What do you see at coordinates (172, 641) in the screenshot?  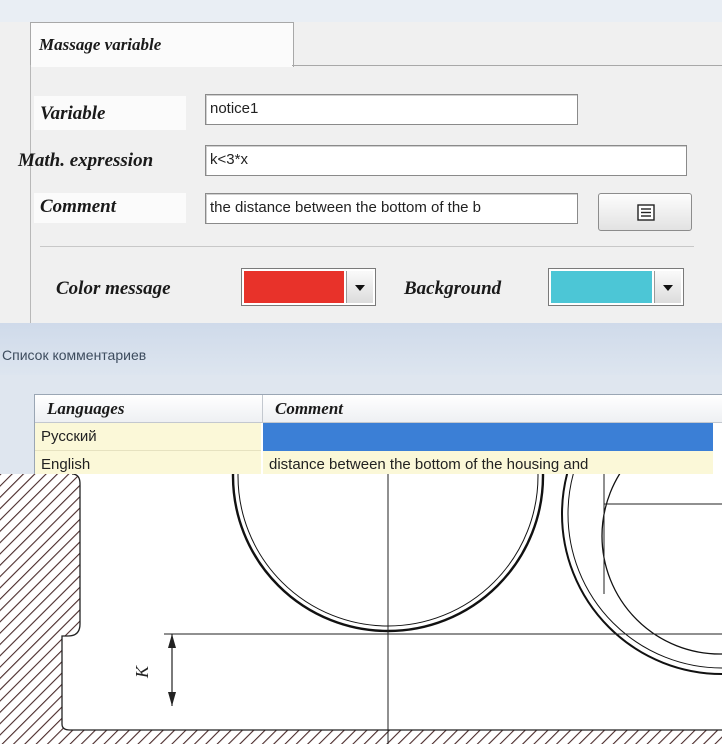 I see `arrow-up-icon` at bounding box center [172, 641].